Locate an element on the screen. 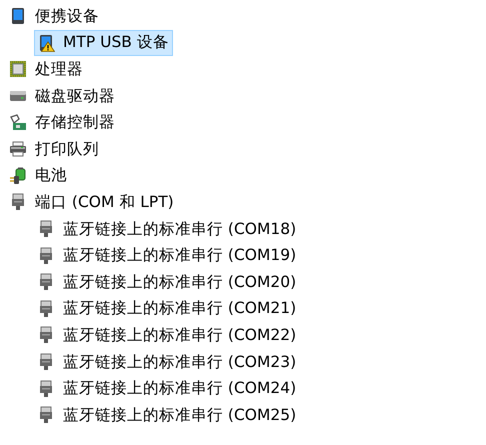  tree-item: 端口 (COM 和 LPT) is located at coordinates (92, 202).